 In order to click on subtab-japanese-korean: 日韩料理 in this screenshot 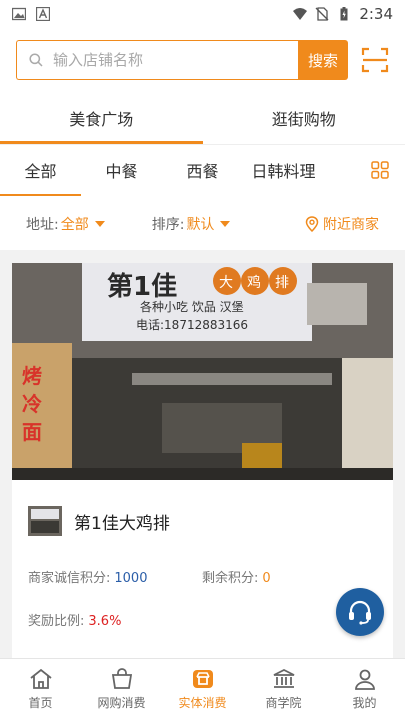, I will do `click(283, 172)`.